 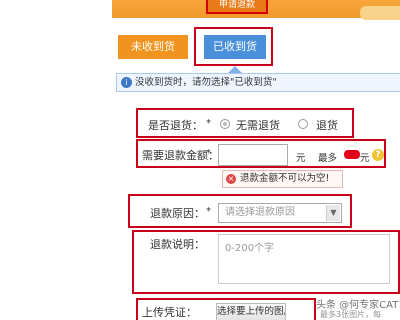 What do you see at coordinates (253, 155) in the screenshot?
I see `refund-amount-input` at bounding box center [253, 155].